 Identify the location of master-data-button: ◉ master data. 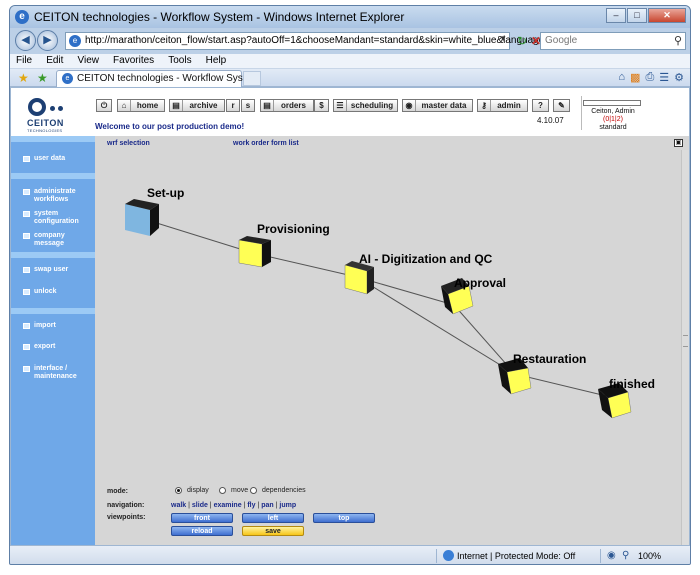
(437, 105).